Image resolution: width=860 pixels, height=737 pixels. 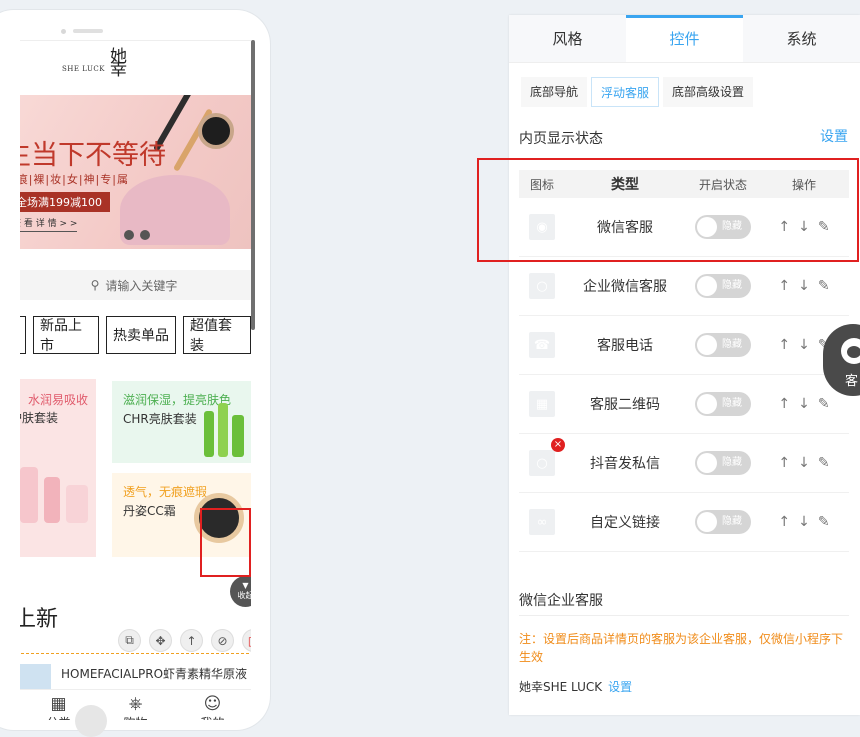 I want to click on table-row: ○ 企业微信客服 隐藏 ↑ ↓ ✎, so click(x=684, y=286).